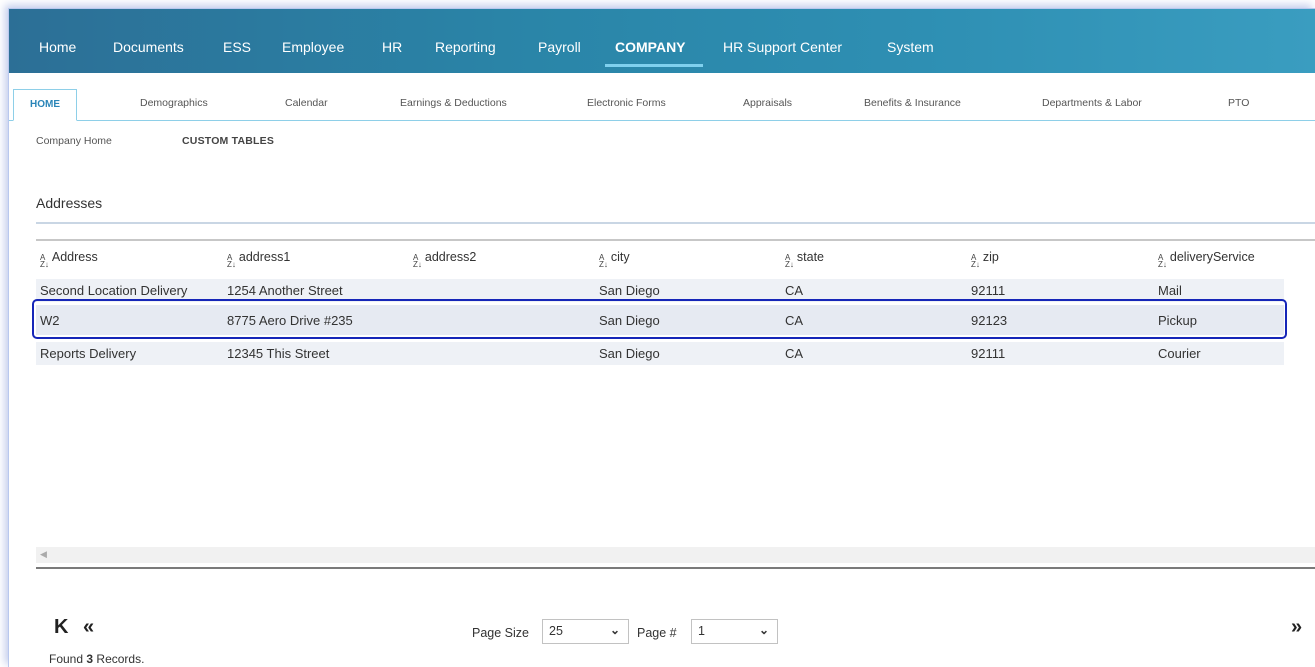 The image size is (1315, 667). I want to click on tab-departments-labor: Departments & Labor, so click(1092, 103).